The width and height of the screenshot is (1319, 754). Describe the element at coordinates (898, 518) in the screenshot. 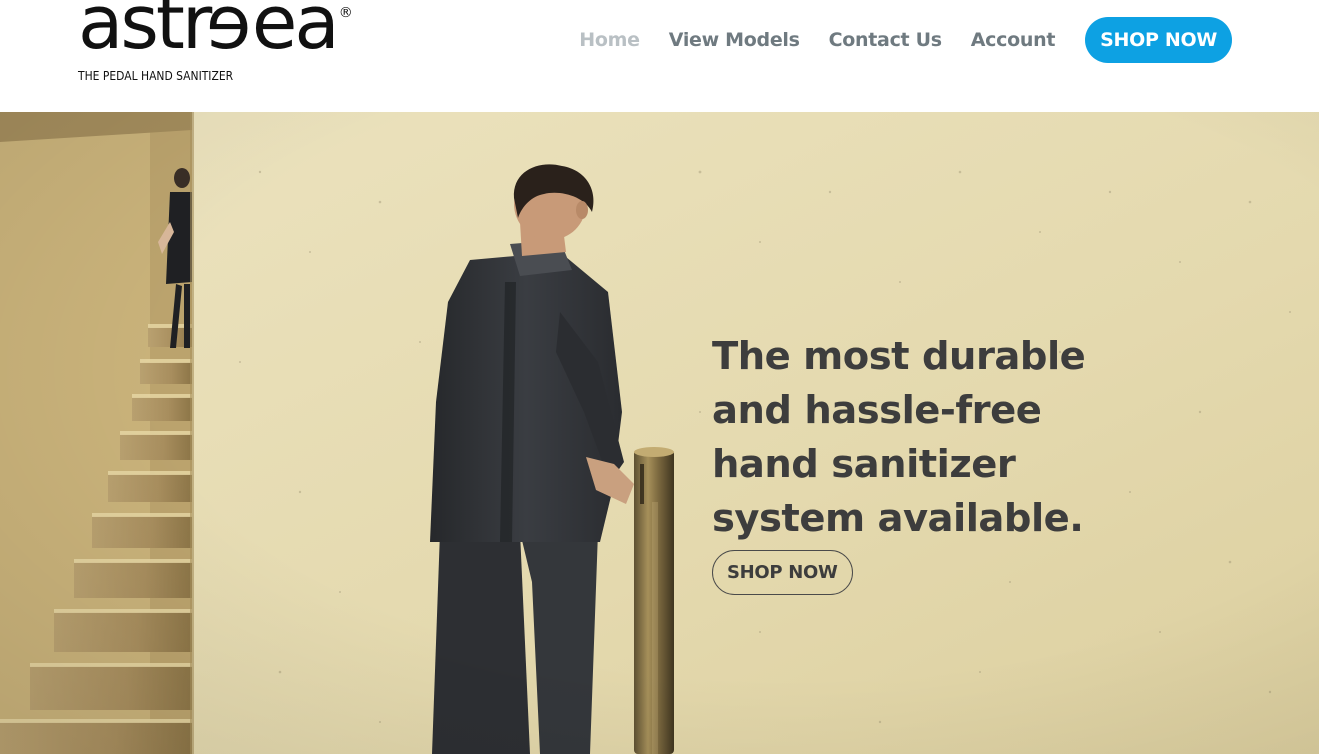

I see `hero-heading-line: system available.` at that location.